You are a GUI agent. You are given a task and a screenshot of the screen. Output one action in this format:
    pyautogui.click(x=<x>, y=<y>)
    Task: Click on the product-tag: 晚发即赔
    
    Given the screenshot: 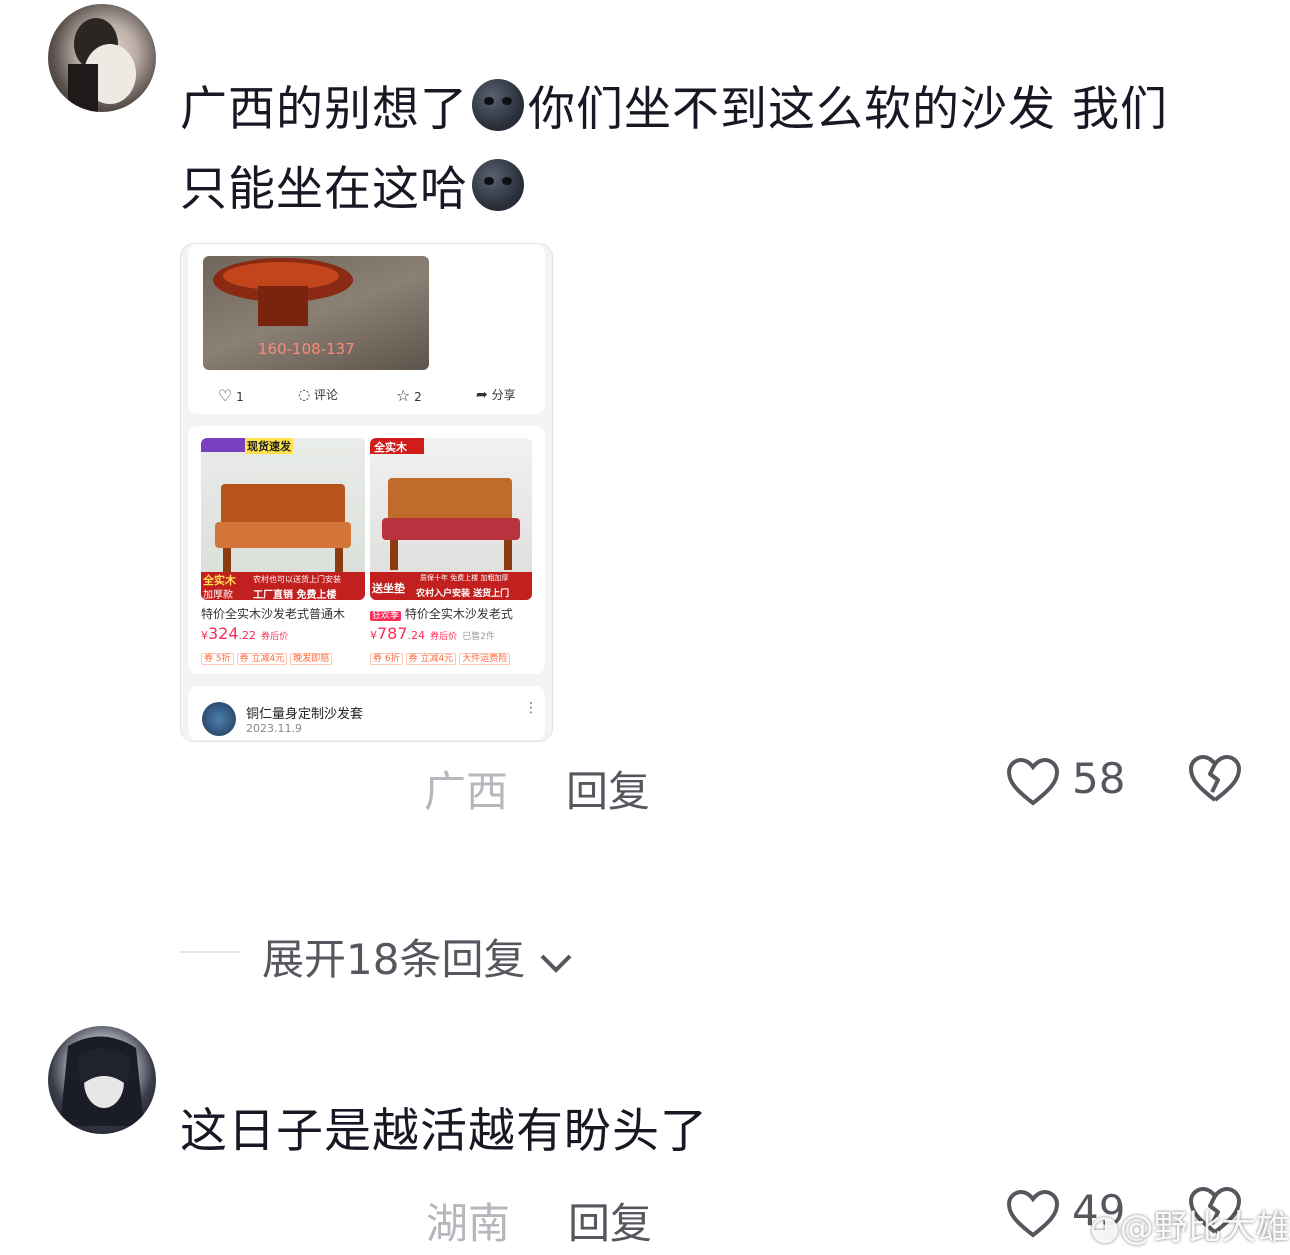 What is the action you would take?
    pyautogui.click(x=311, y=659)
    